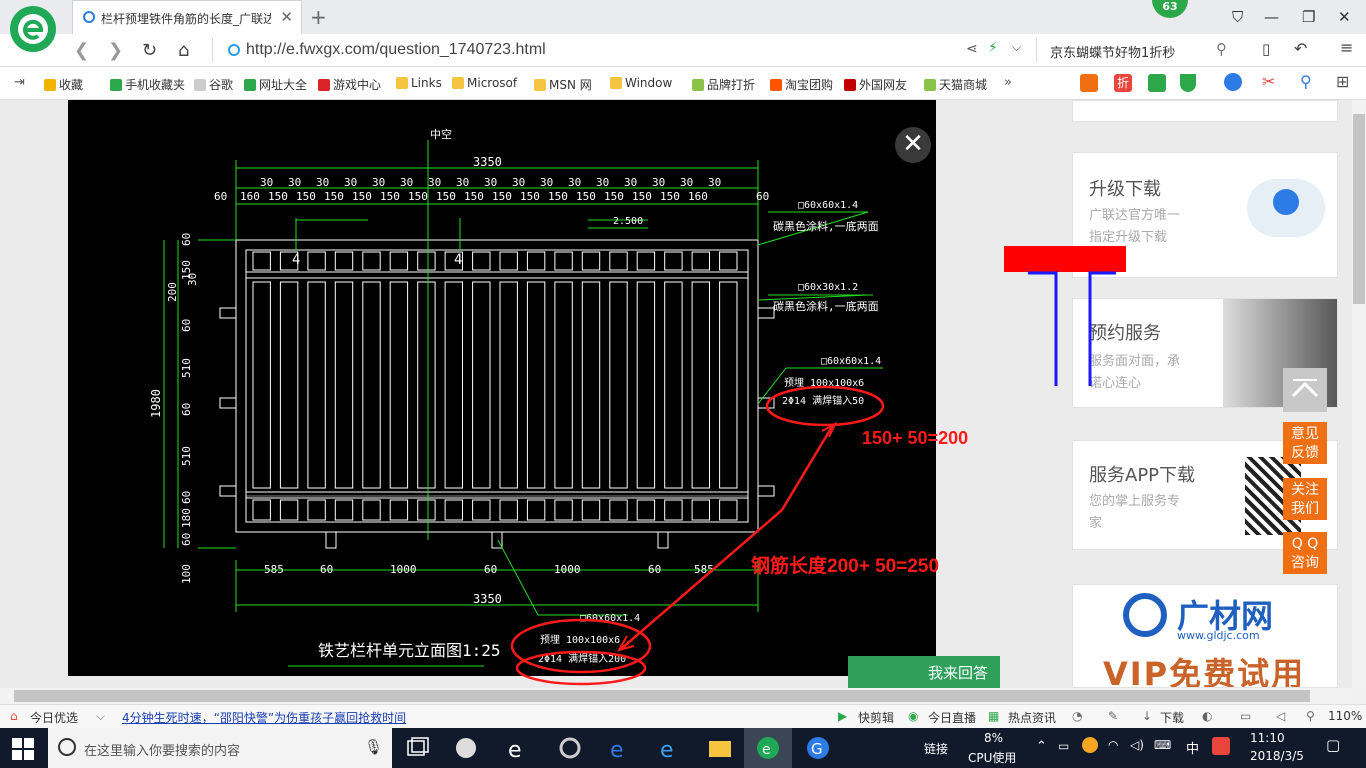 This screenshot has height=768, width=1366. What do you see at coordinates (1277, 756) in the screenshot?
I see `clock-date: 2018/3/5` at bounding box center [1277, 756].